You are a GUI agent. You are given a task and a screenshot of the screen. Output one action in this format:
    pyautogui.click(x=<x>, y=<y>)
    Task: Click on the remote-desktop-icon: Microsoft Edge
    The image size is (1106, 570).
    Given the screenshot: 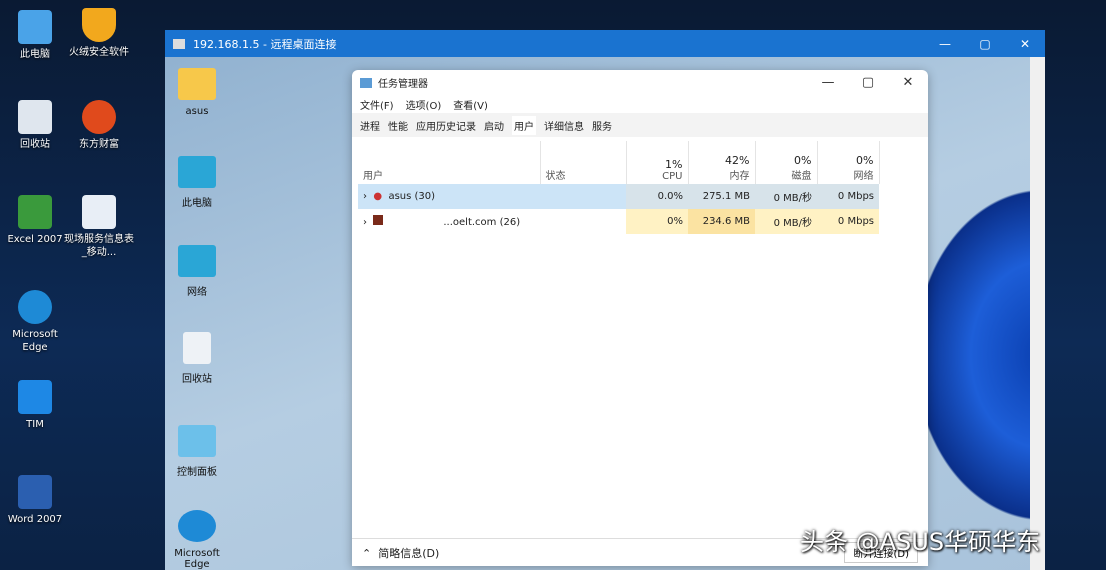 What is the action you would take?
    pyautogui.click(x=197, y=540)
    